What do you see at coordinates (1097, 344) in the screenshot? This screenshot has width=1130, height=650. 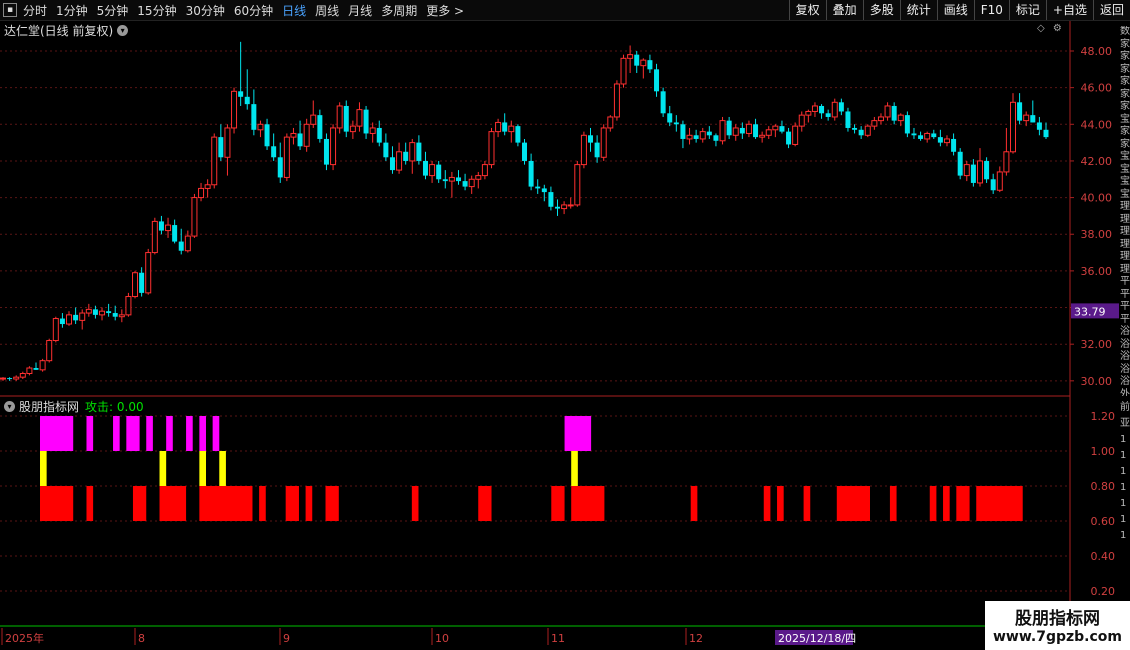 I see `price-label: 32.00` at bounding box center [1097, 344].